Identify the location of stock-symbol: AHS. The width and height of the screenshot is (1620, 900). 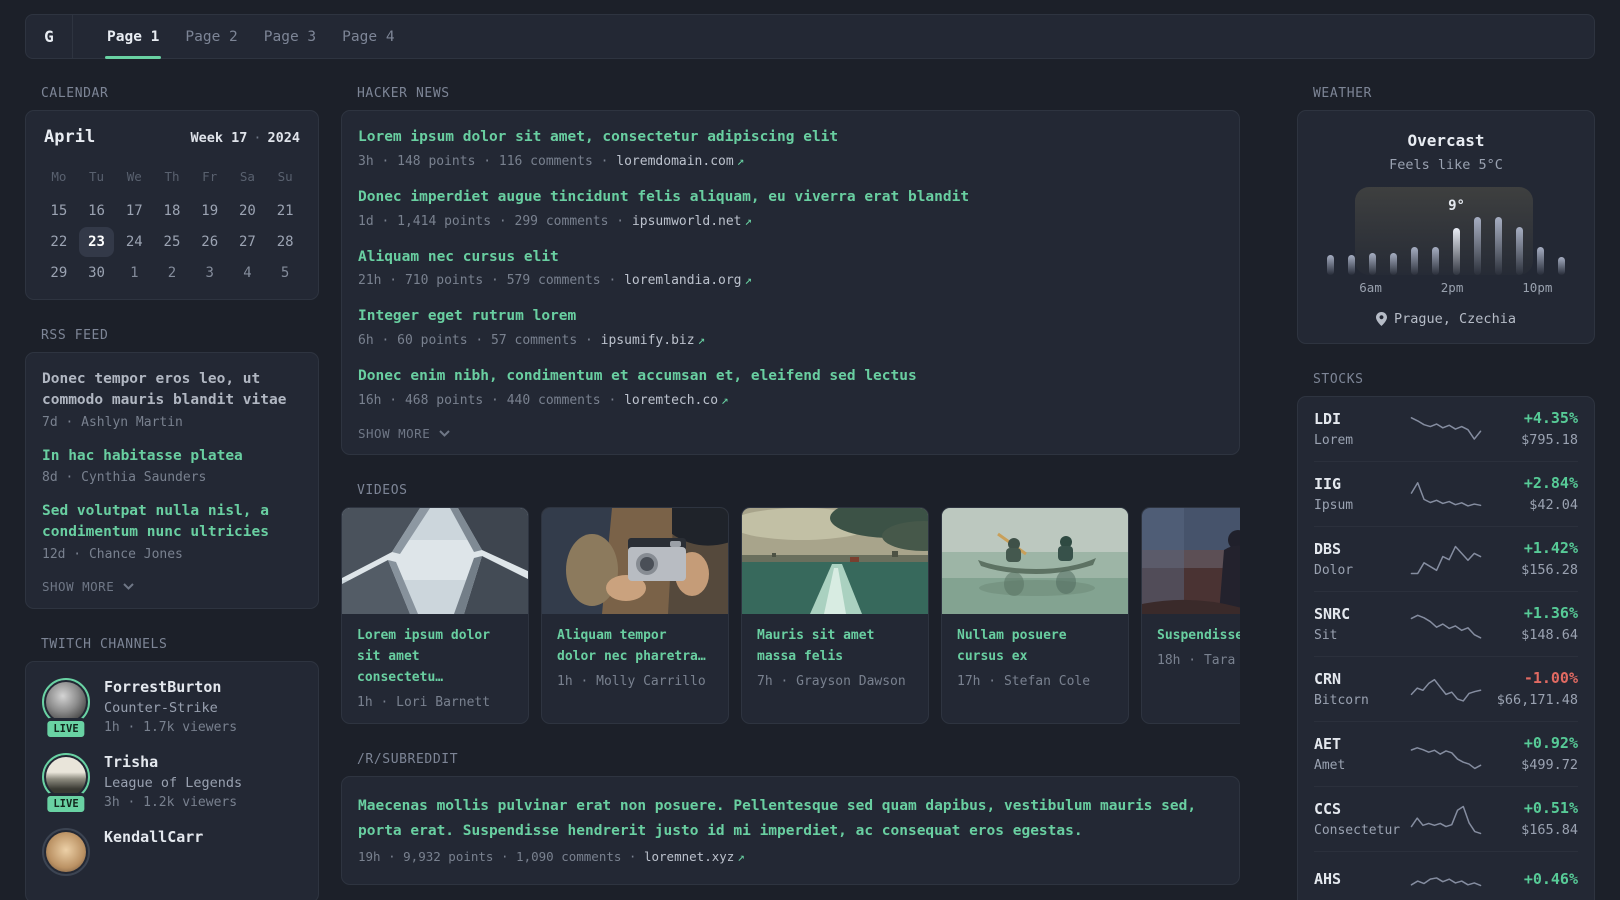
(1362, 879).